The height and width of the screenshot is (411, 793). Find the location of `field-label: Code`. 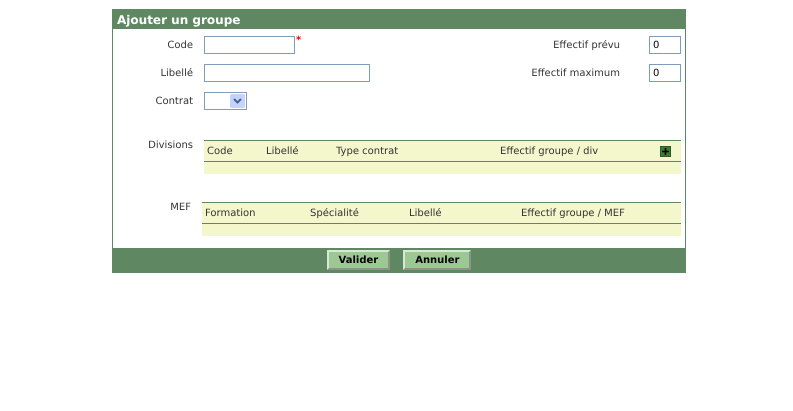

field-label: Code is located at coordinates (179, 45).